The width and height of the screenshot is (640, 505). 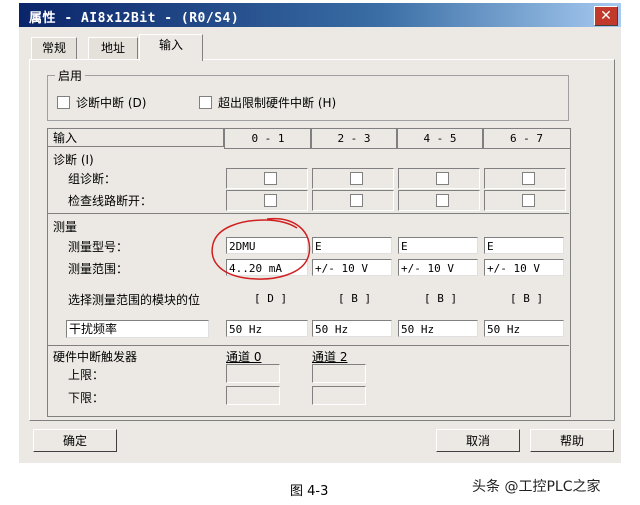 I want to click on channel-0-label: 通道 0, so click(x=244, y=357).